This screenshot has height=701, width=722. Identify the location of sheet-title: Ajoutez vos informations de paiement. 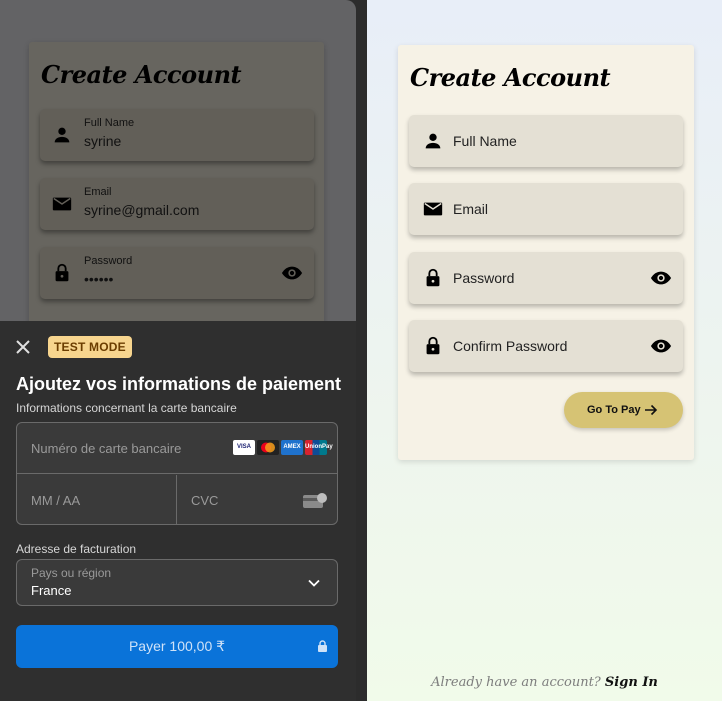
(179, 384).